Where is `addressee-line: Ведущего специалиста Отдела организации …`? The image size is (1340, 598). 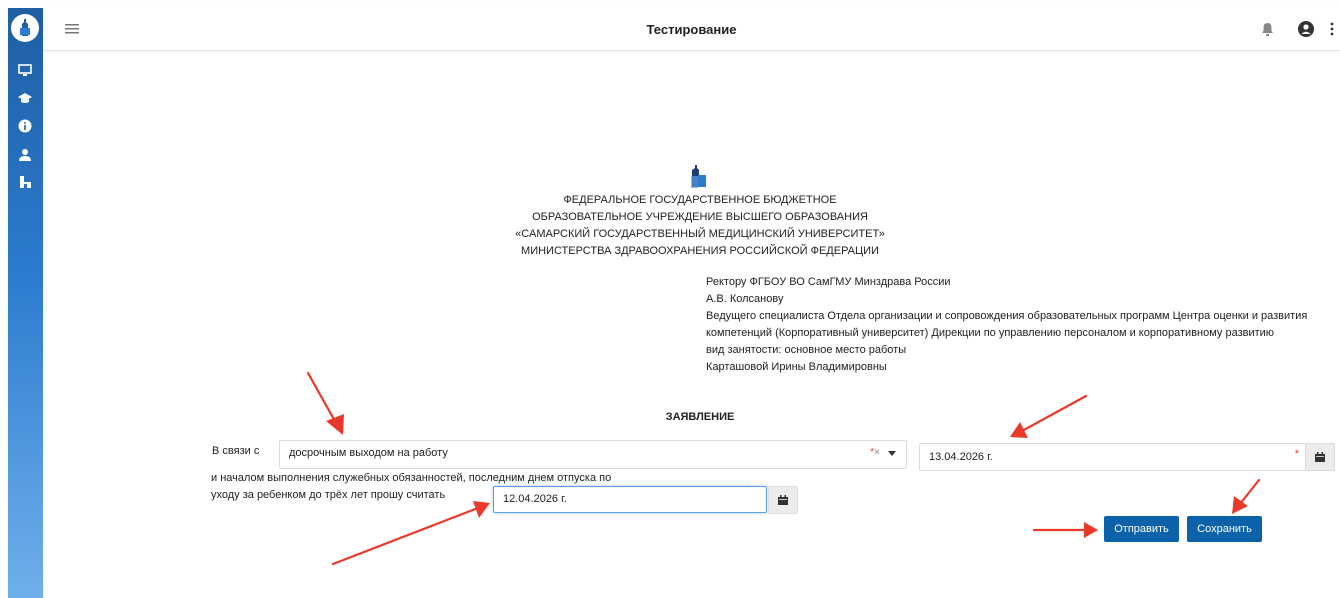
addressee-line: Ведущего специалиста Отдела организации … is located at coordinates (1007, 324).